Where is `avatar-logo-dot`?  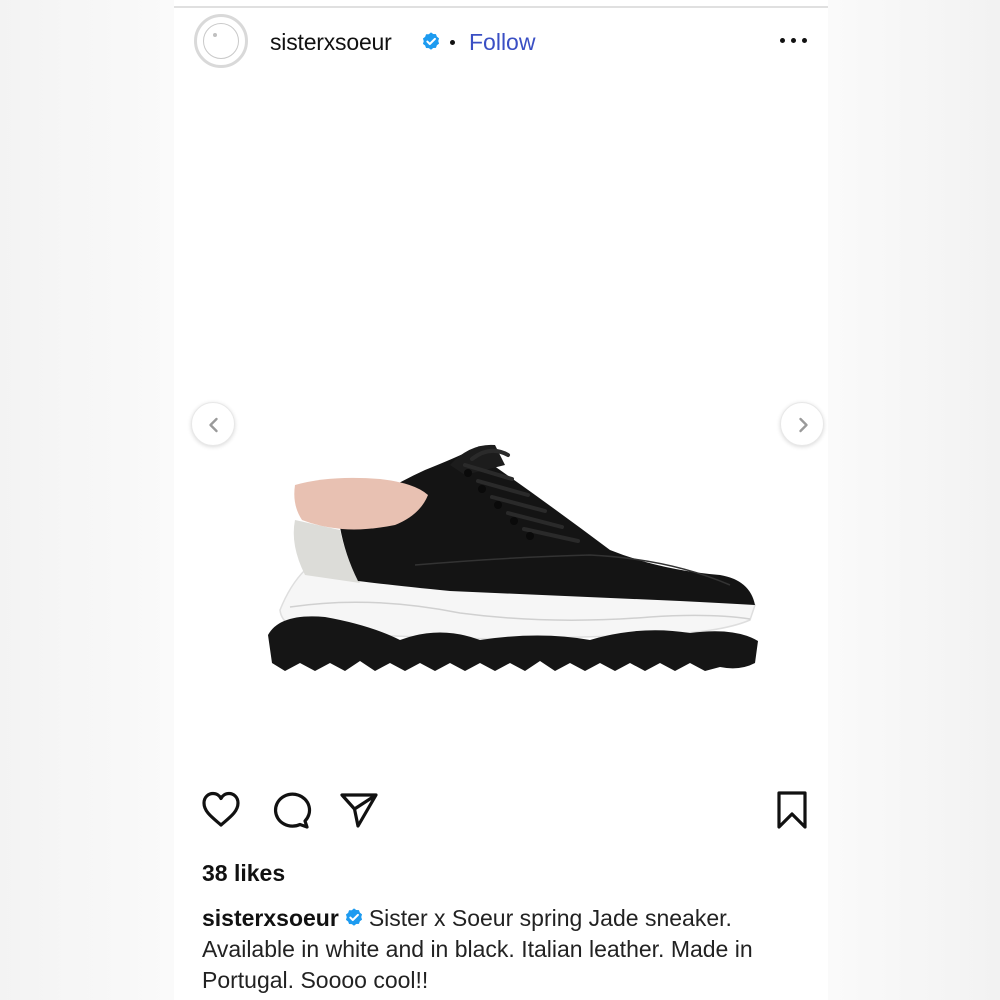 avatar-logo-dot is located at coordinates (215, 35).